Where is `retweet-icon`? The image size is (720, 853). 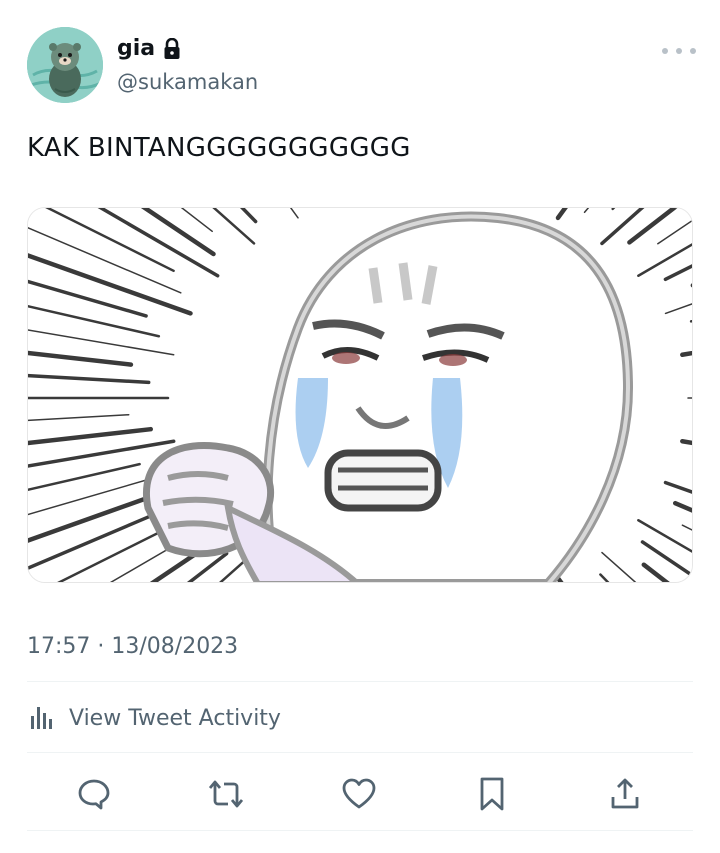
retweet-icon is located at coordinates (226, 794).